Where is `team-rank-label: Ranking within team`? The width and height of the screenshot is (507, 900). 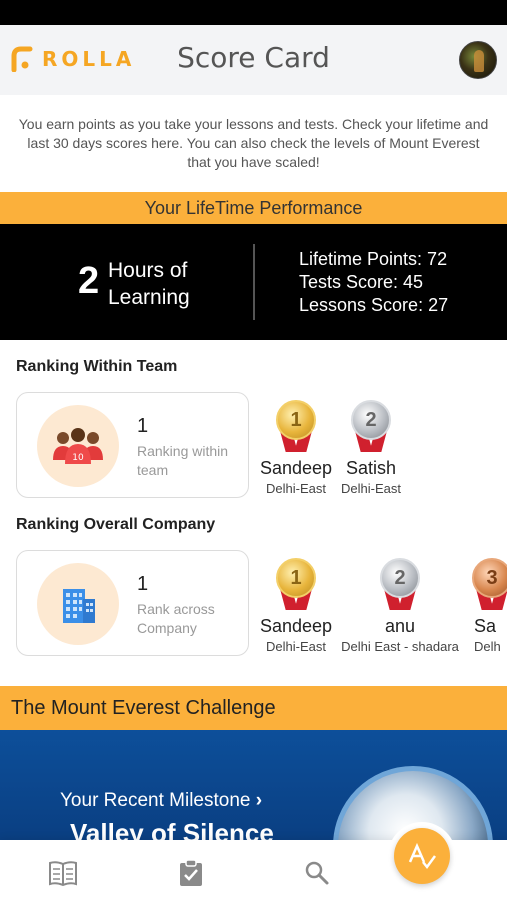
team-rank-label: Ranking within team is located at coordinates (183, 460).